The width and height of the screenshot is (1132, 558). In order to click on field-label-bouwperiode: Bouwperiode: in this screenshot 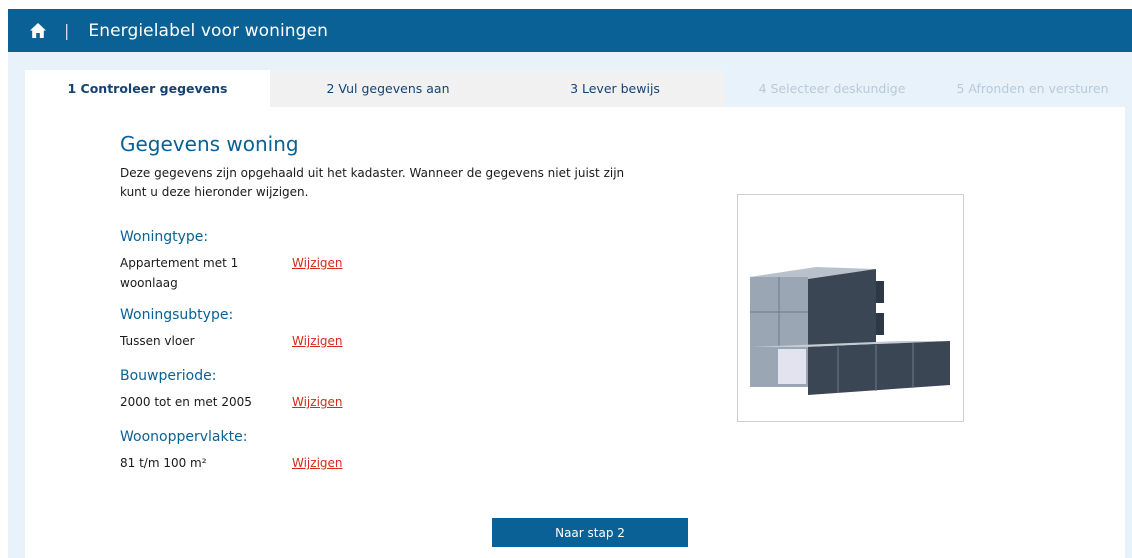, I will do `click(168, 376)`.